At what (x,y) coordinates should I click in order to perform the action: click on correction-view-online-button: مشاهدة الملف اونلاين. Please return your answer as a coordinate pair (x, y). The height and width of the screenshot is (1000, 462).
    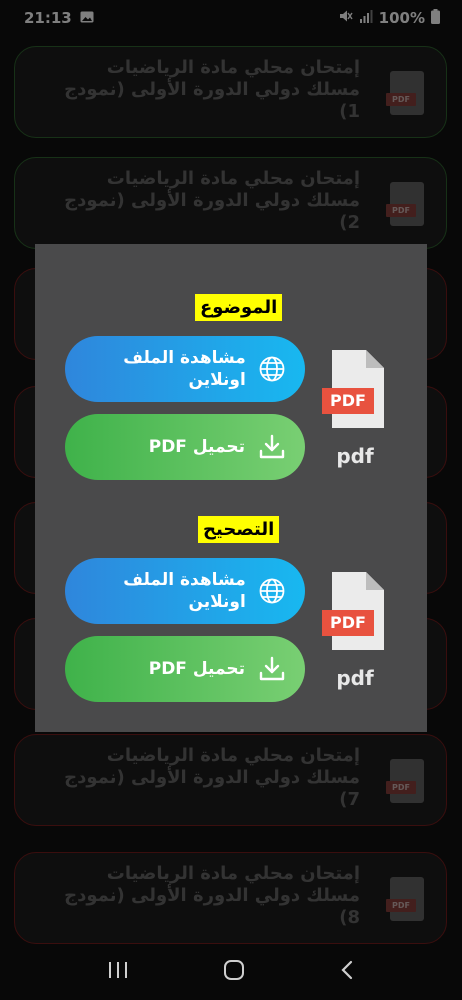
    Looking at the image, I should click on (185, 591).